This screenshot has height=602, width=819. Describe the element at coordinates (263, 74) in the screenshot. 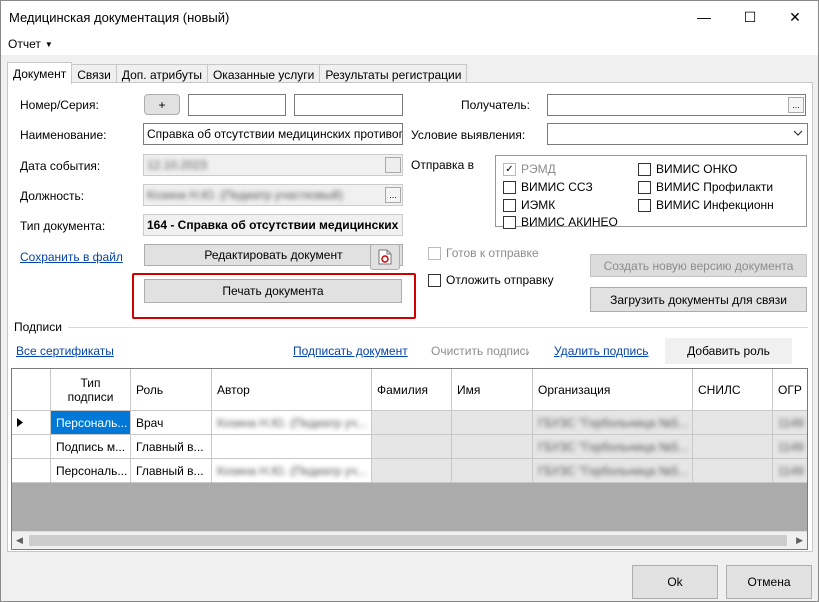

I see `tab-services: Оказанные услуги` at that location.